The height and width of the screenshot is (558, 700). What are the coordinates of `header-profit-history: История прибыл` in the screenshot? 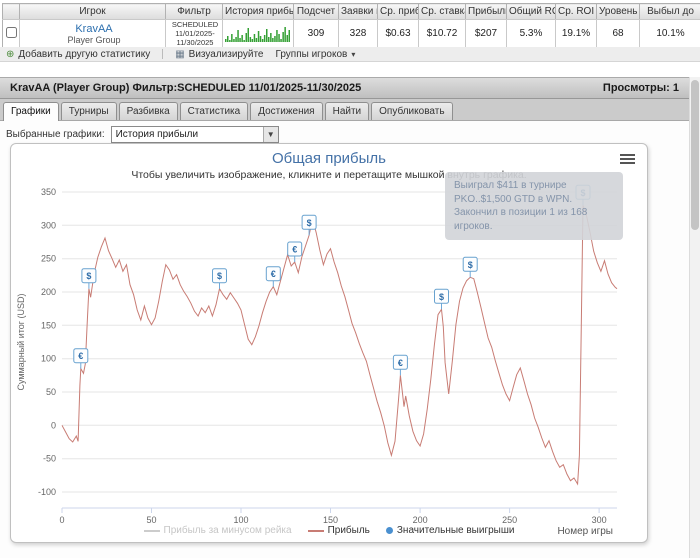 It's located at (258, 11).